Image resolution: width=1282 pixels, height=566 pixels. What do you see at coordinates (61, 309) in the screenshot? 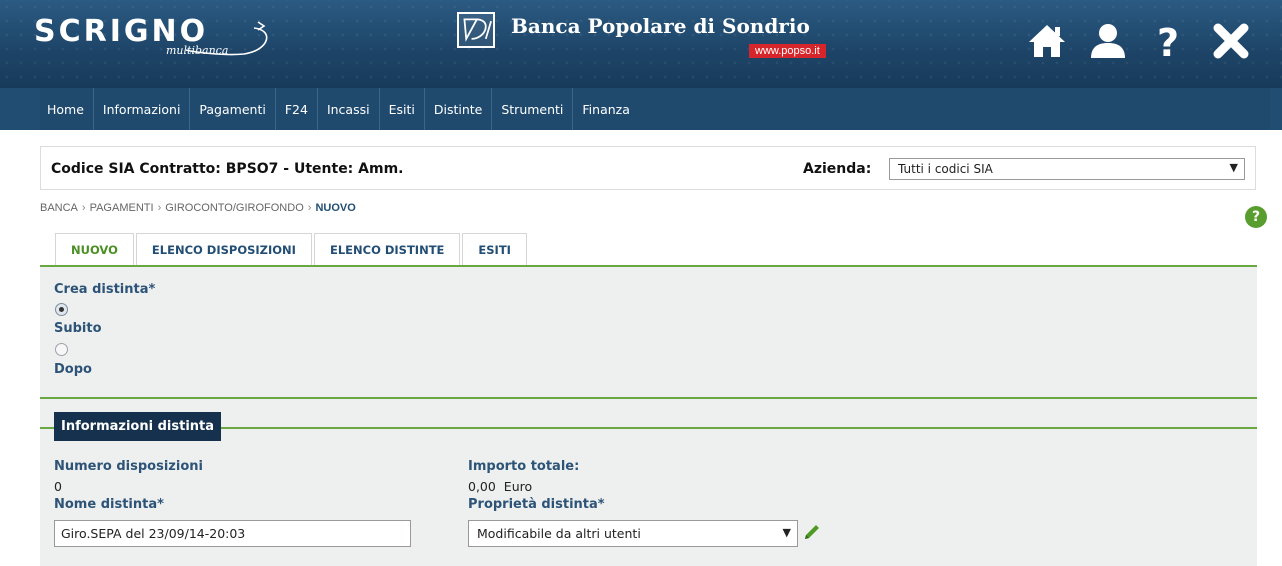
I see `radio-subito` at bounding box center [61, 309].